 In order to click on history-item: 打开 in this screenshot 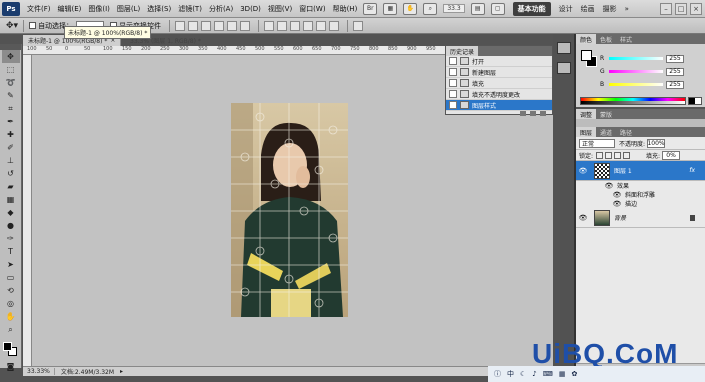, I will do `click(499, 61)`.